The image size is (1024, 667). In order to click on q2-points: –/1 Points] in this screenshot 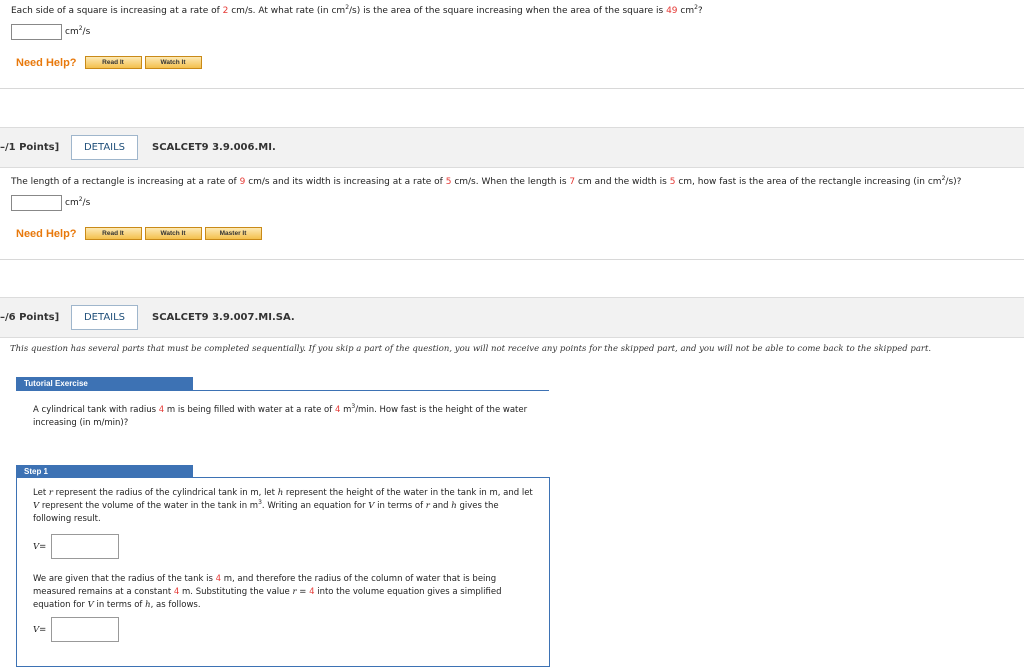, I will do `click(30, 147)`.